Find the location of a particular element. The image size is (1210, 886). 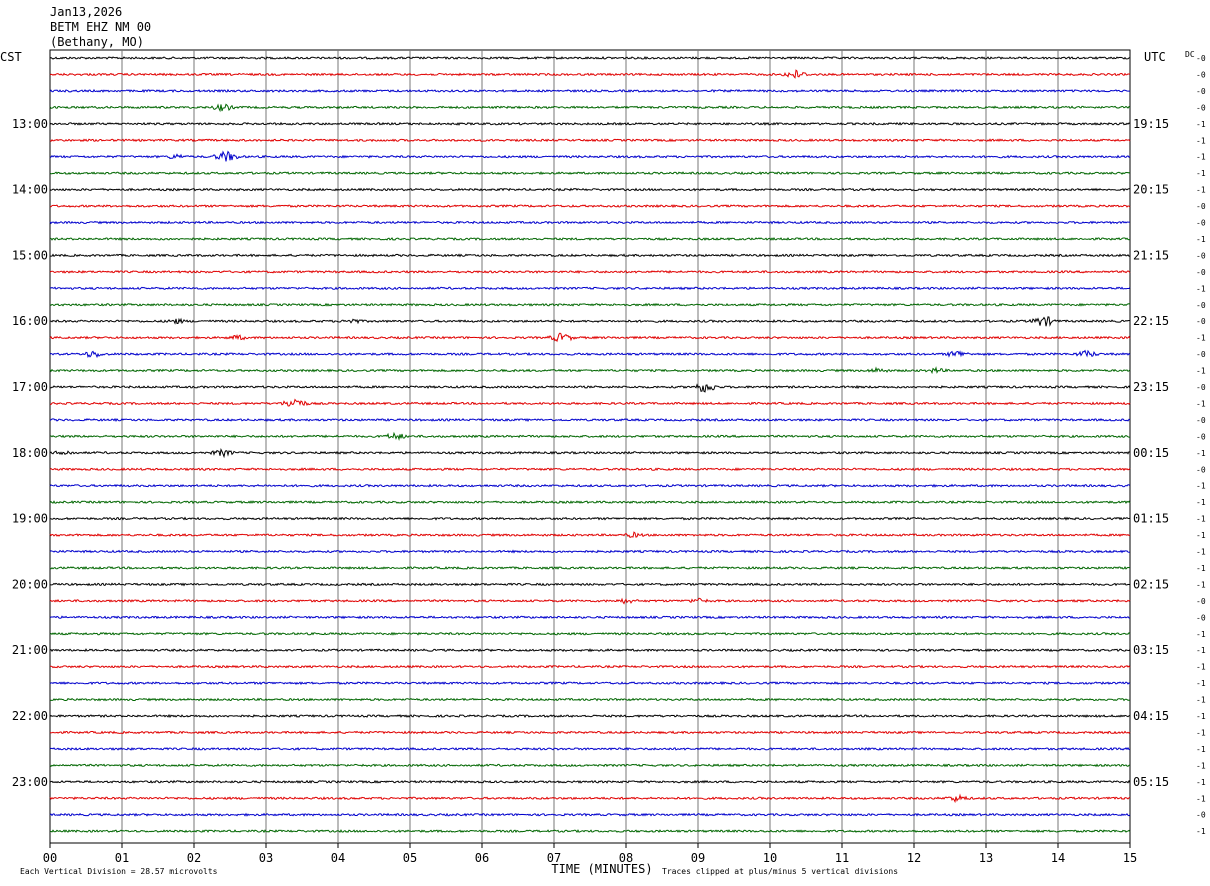

left-hour-label: 22:00 is located at coordinates (30, 716).